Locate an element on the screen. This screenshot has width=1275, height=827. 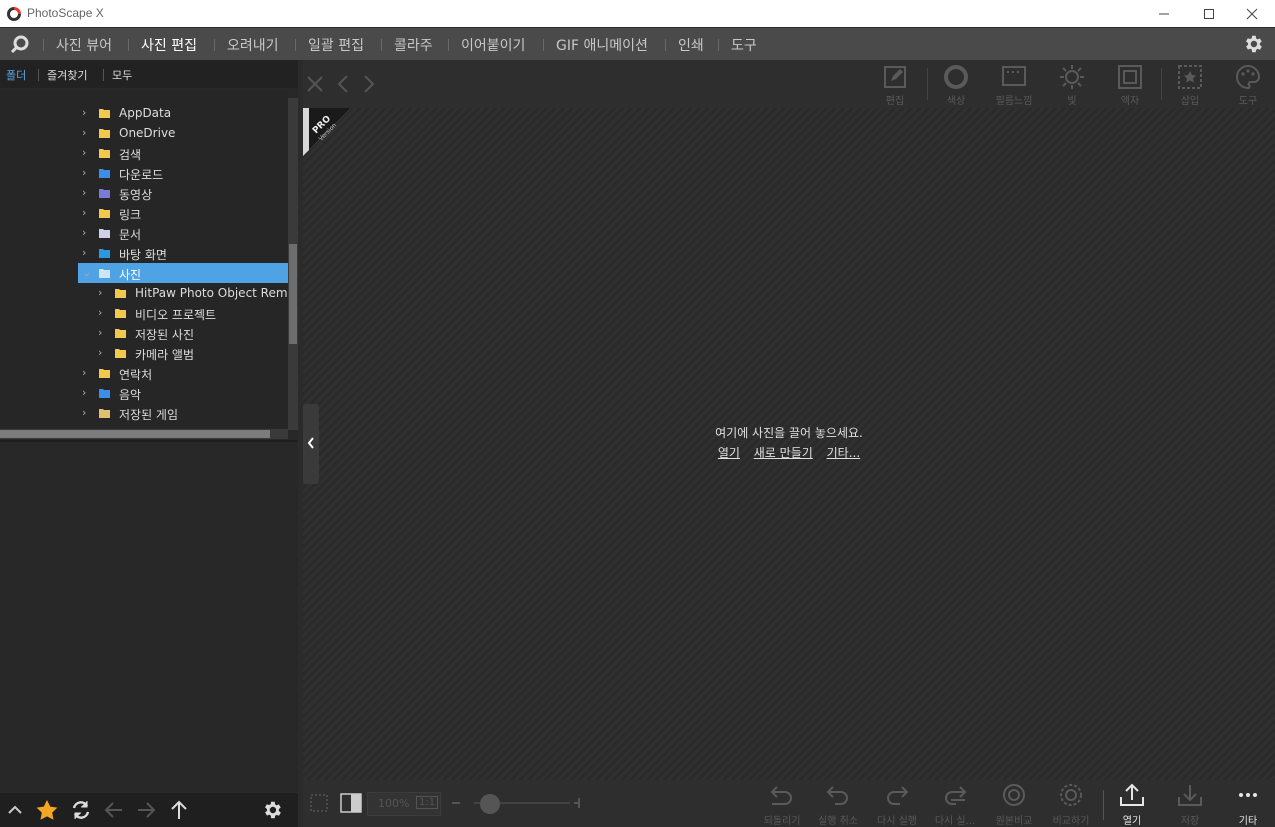
split-view-icon is located at coordinates (351, 803).